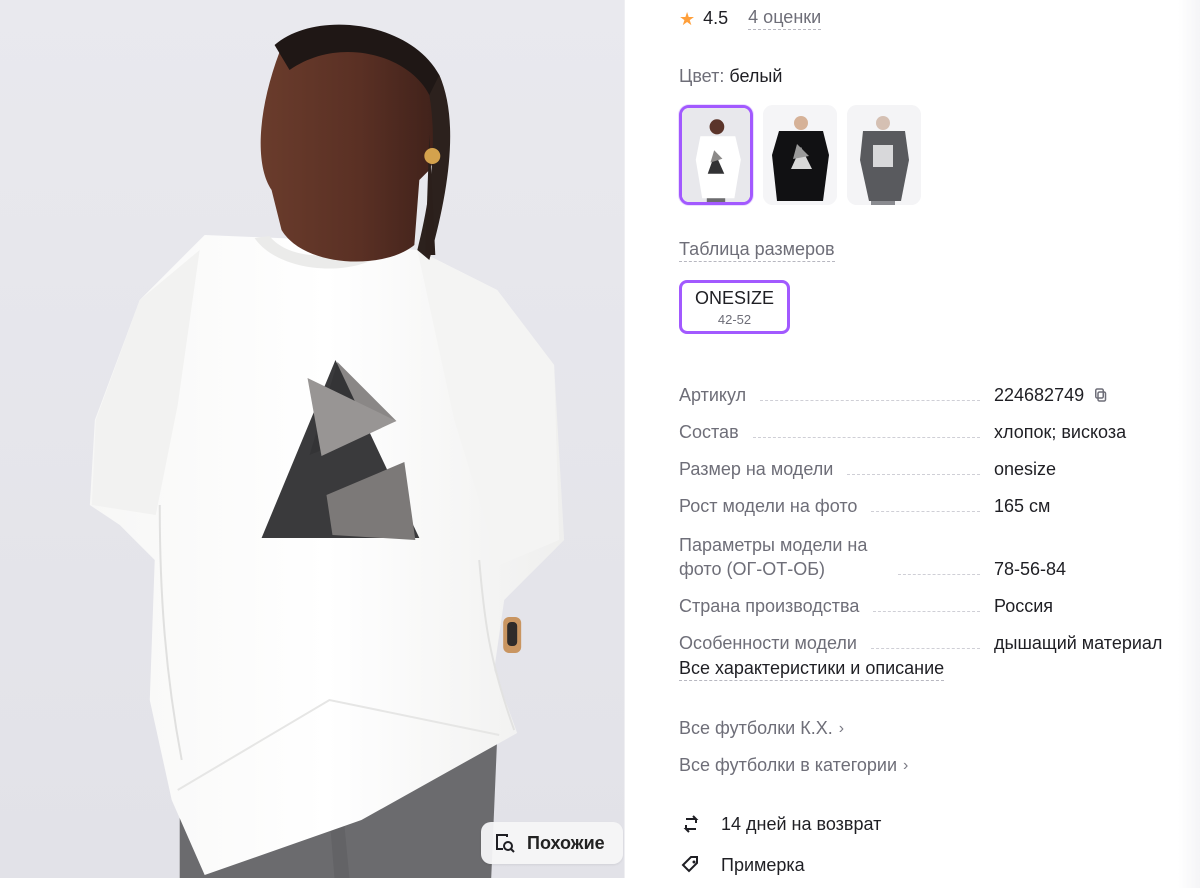 This screenshot has height=888, width=1200. What do you see at coordinates (1025, 469) in the screenshot?
I see `spec-value: onesize` at bounding box center [1025, 469].